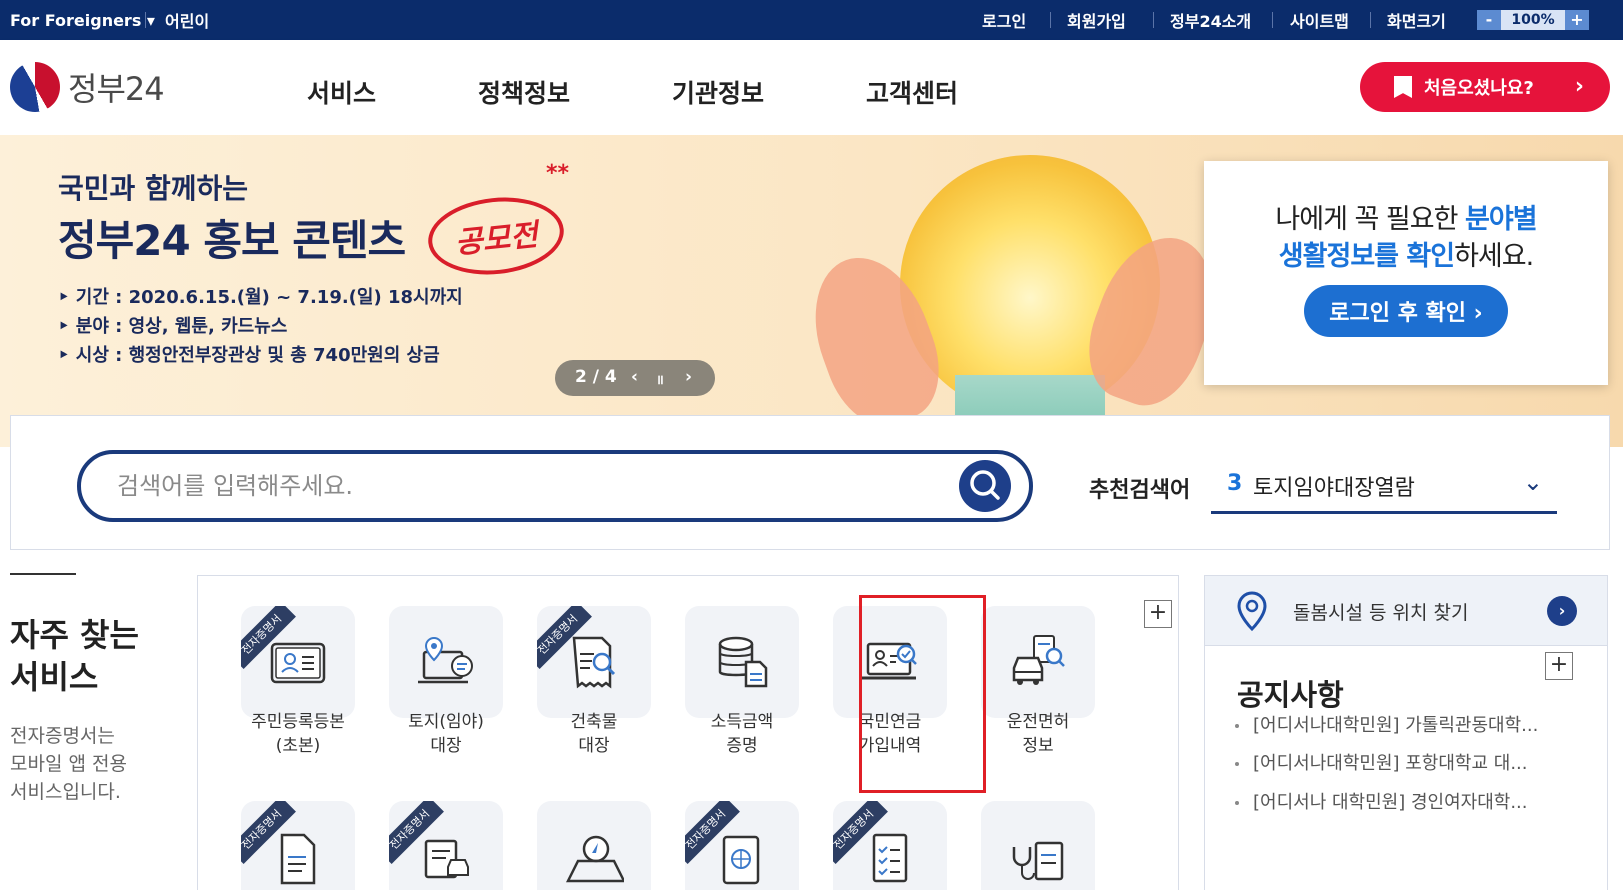 The height and width of the screenshot is (890, 1623). Describe the element at coordinates (1489, 20) in the screenshot. I see `zoom-out-button: -` at that location.